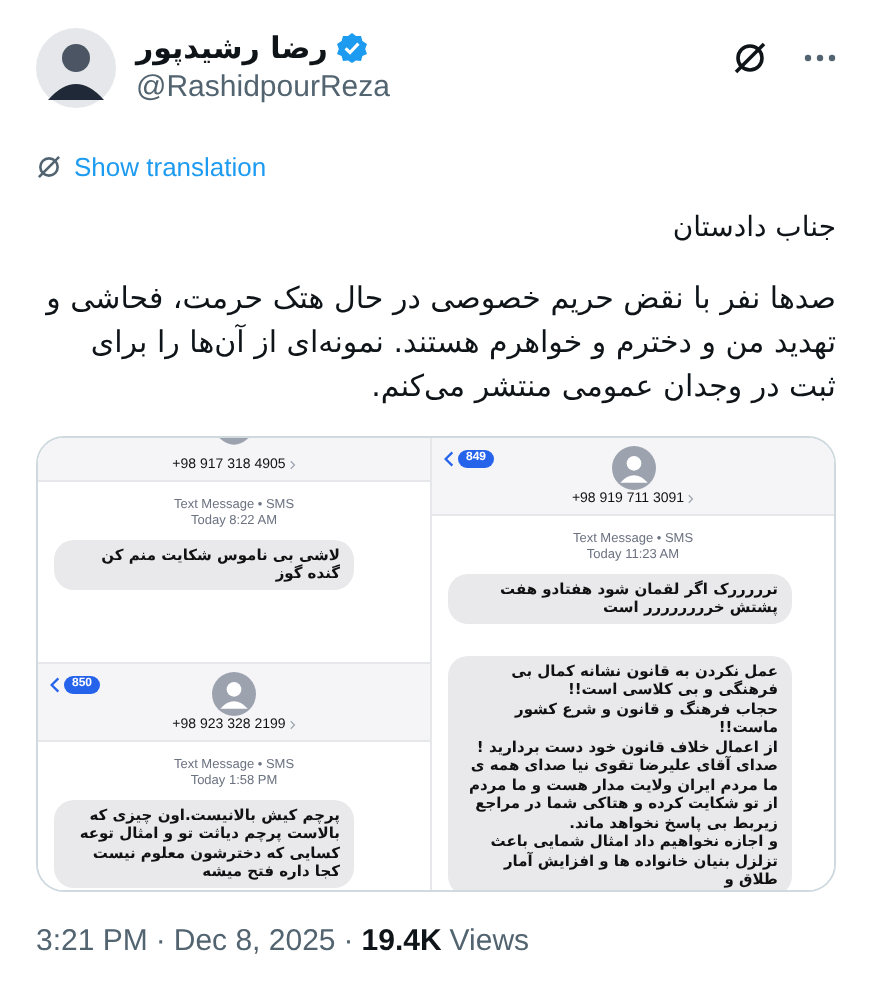  Describe the element at coordinates (232, 48) in the screenshot. I see `author-name: رضا رشیدپور` at that location.